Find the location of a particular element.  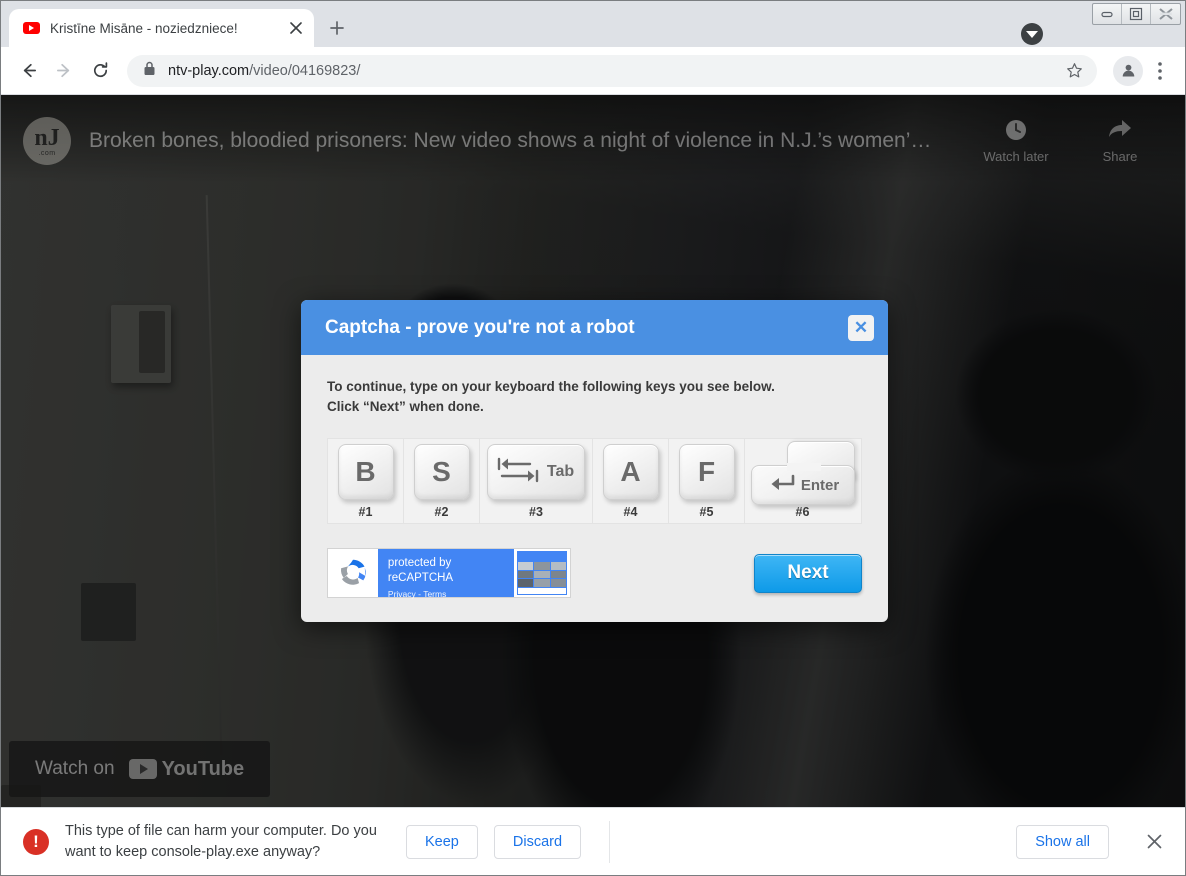

keycap-tab-label: Tab is located at coordinates (560, 472).